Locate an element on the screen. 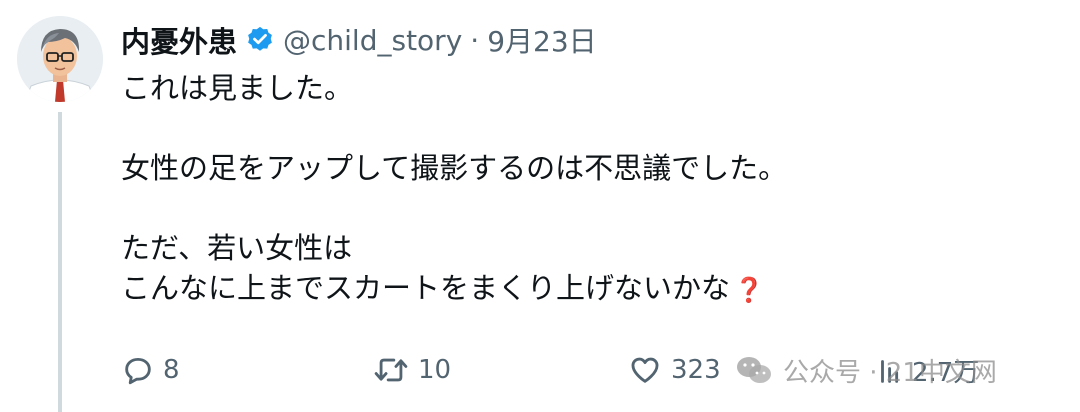  tweet-text-line: 女性の足をアップして撮影するのは不思議でした。 is located at coordinates (454, 168).